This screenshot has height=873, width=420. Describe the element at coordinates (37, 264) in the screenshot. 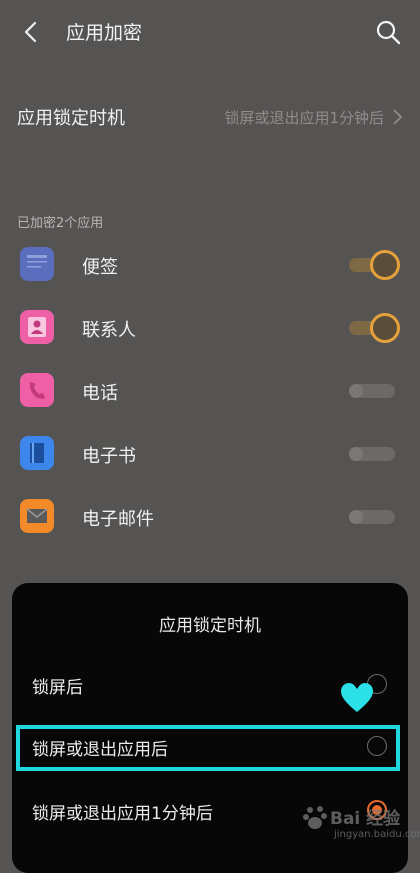

I see `note-icon` at that location.